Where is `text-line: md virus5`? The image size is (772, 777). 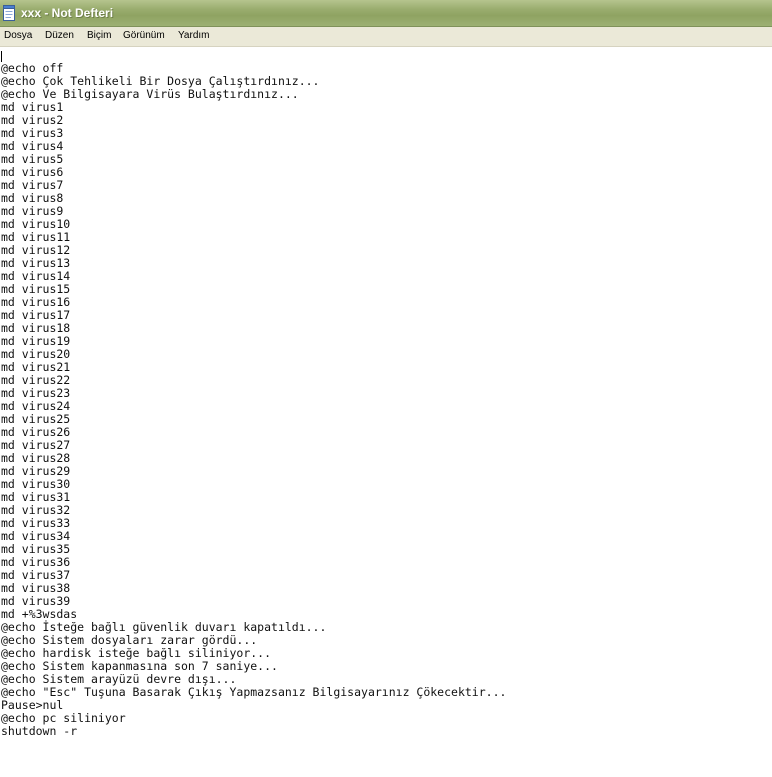
text-line: md virus5 is located at coordinates (32, 159).